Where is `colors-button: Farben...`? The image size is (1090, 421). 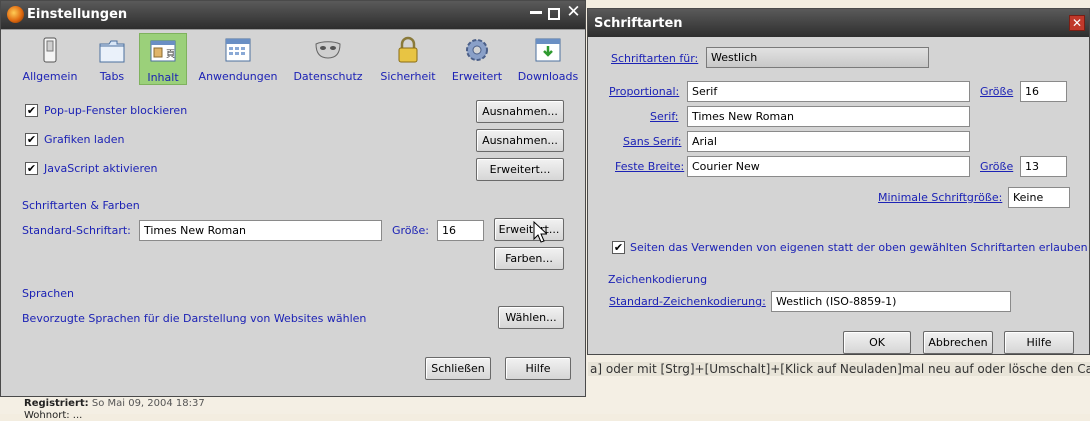
colors-button: Farben... is located at coordinates (529, 258).